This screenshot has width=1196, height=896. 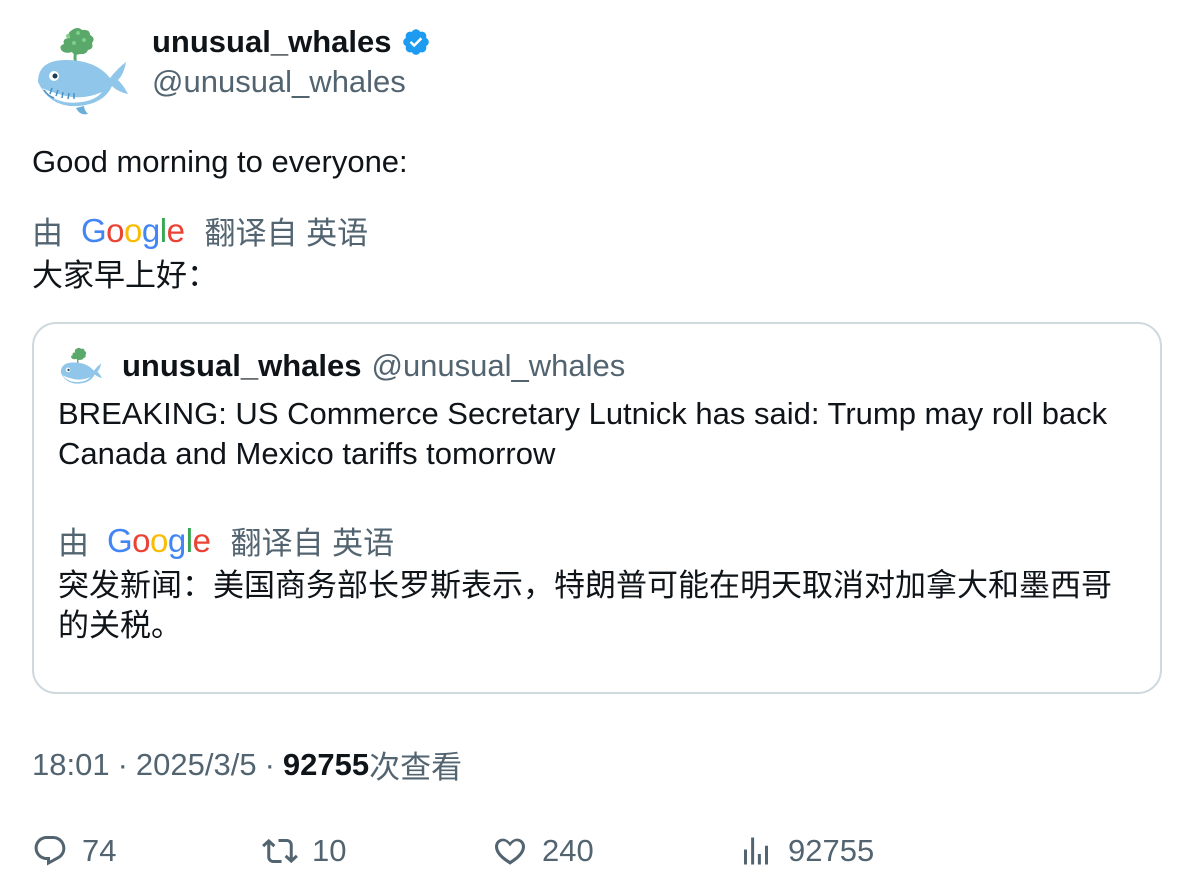 I want to click on like-count: 240, so click(x=568, y=850).